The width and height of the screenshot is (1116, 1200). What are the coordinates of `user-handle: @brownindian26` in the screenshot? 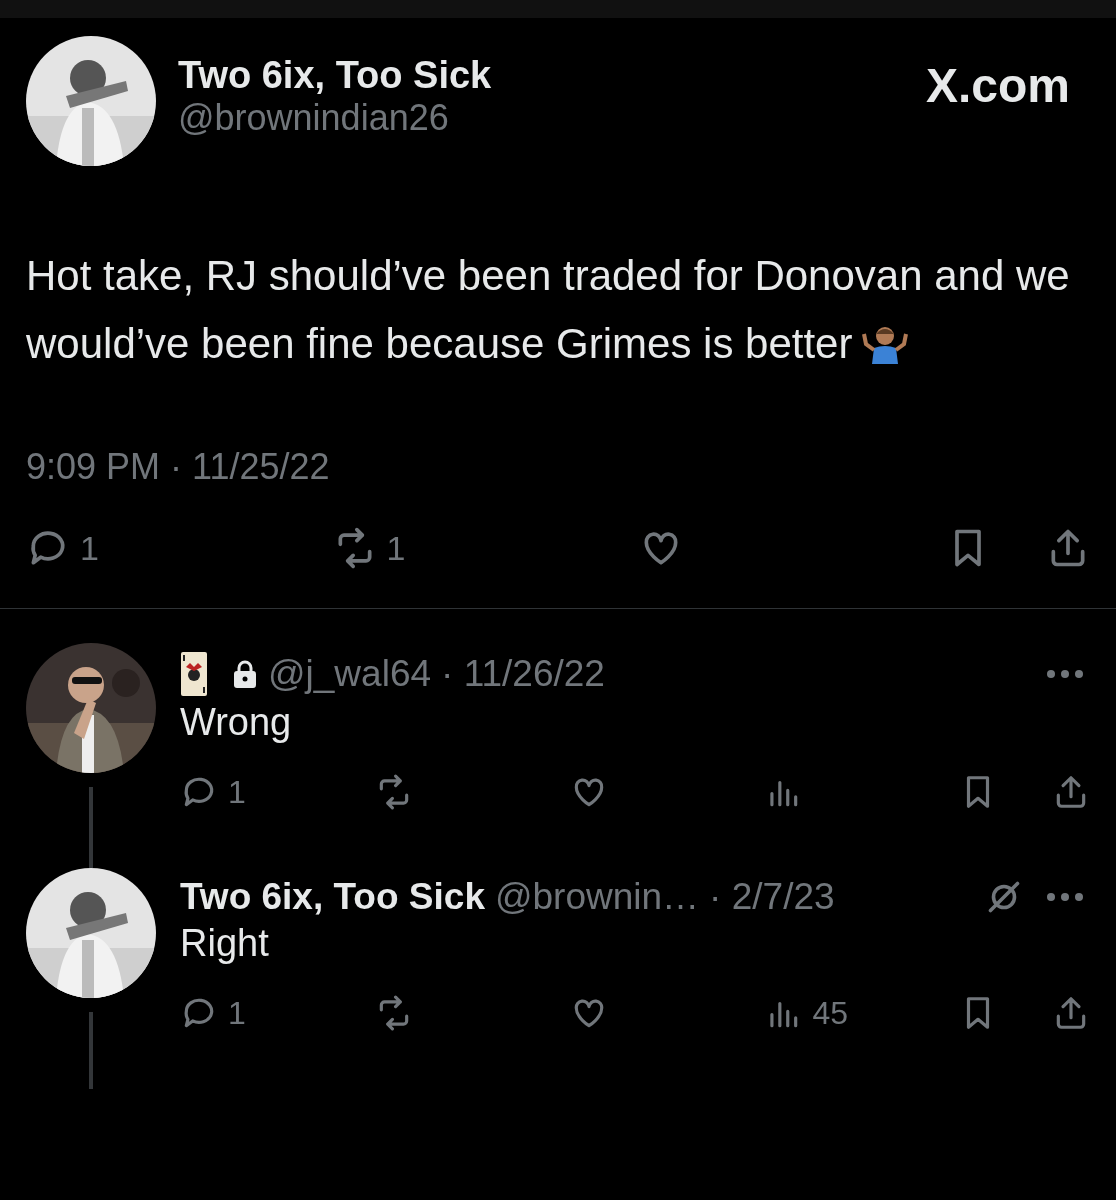 It's located at (541, 118).